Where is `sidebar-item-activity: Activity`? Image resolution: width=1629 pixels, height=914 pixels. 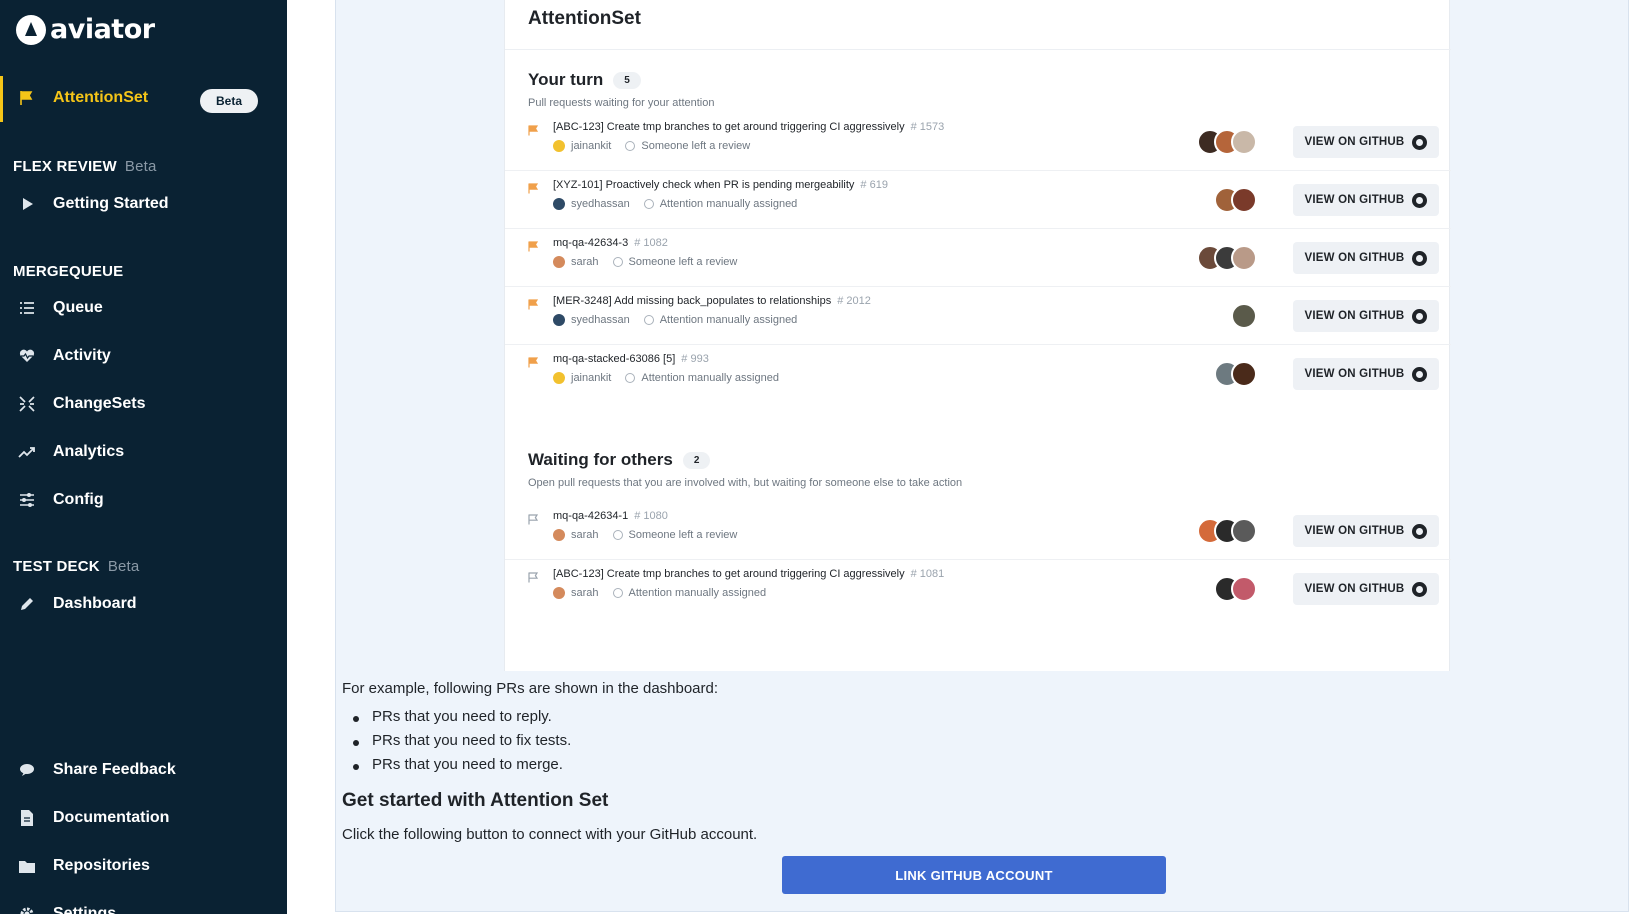 sidebar-item-activity: Activity is located at coordinates (143, 356).